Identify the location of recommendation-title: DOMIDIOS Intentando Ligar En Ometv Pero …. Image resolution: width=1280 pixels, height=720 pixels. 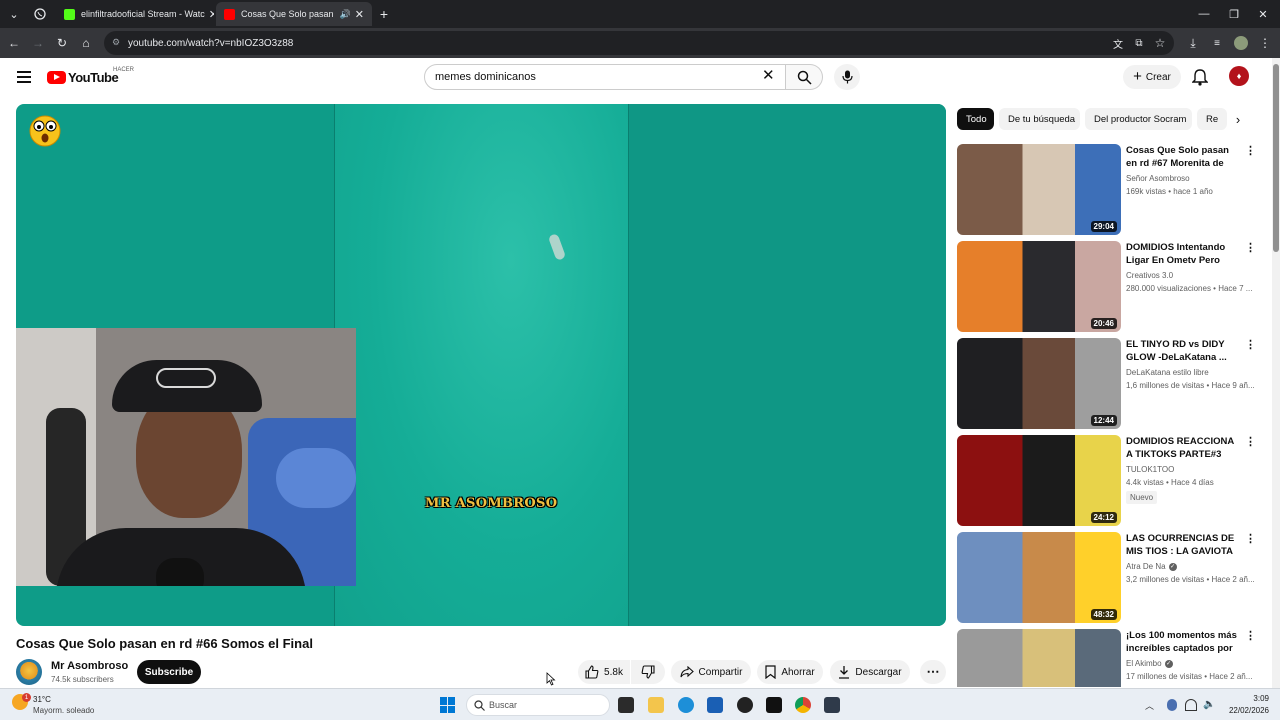
(1182, 254).